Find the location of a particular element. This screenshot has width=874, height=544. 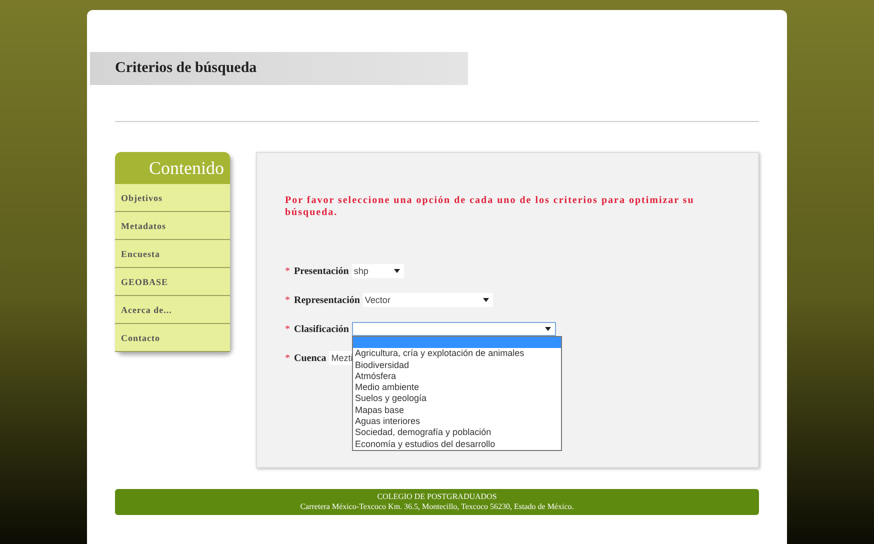

sidebar-item: Encuesta is located at coordinates (172, 254).